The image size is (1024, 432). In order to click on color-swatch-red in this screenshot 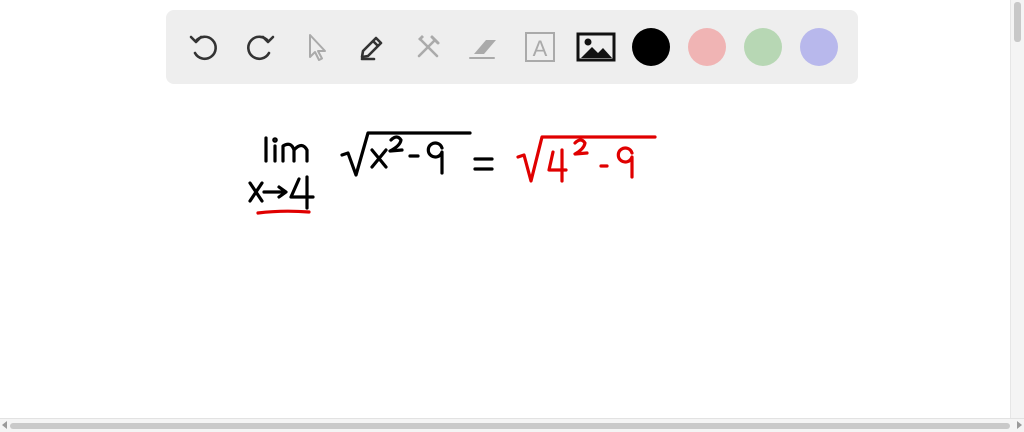, I will do `click(707, 47)`.